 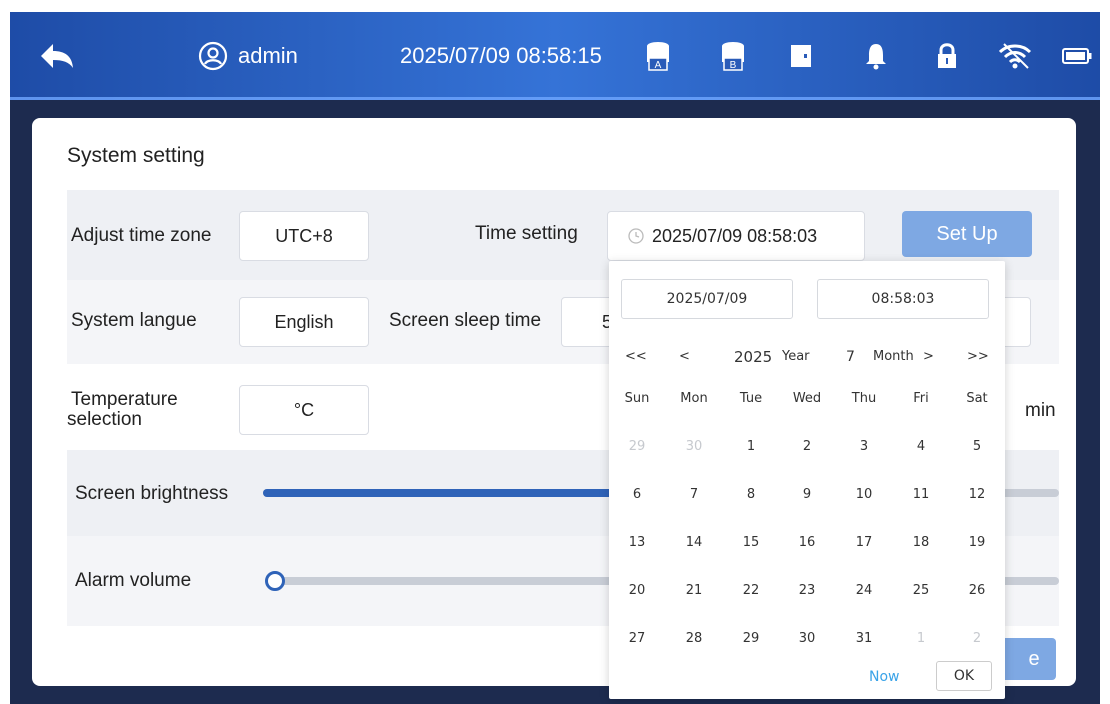 I want to click on calendar-day: 8, so click(x=751, y=494).